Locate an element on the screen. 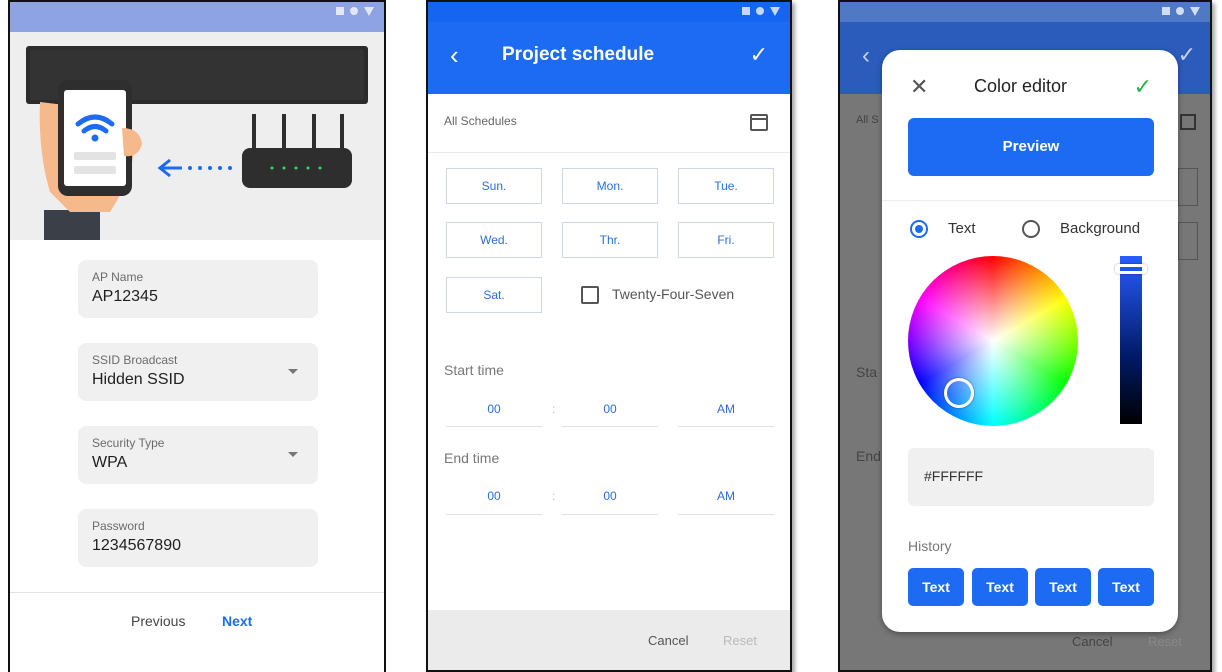 This screenshot has height=672, width=1222. app-bar: ‹ Project schedule ✓ is located at coordinates (609, 58).